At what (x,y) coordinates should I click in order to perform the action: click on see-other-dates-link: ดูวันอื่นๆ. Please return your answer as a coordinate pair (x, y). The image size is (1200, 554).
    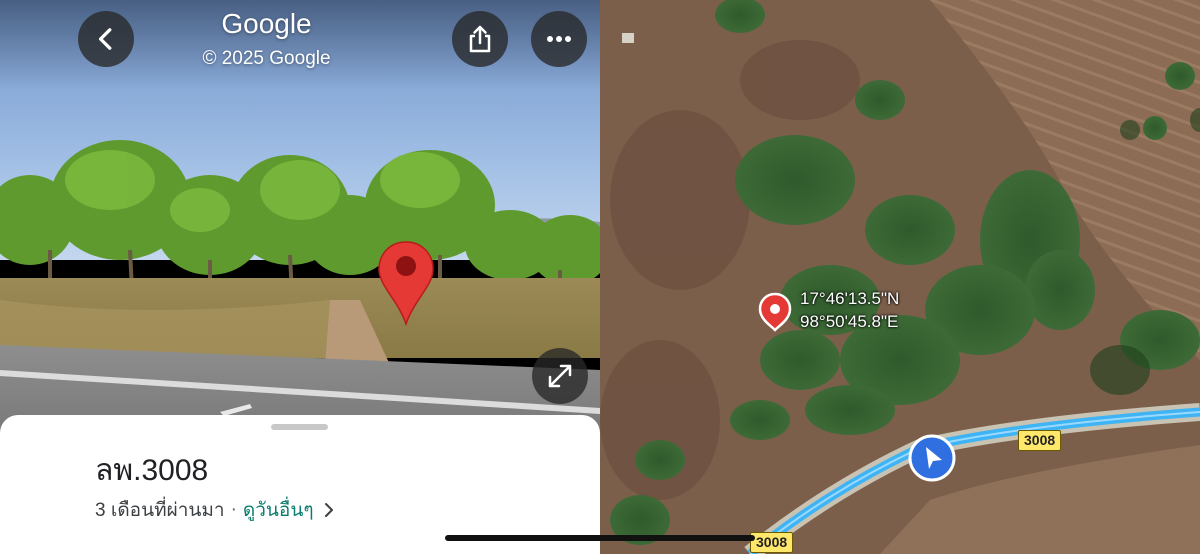
    Looking at the image, I should click on (278, 510).